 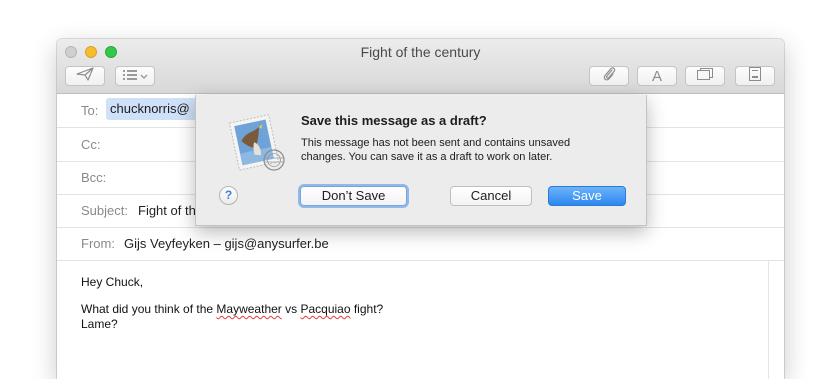 What do you see at coordinates (226, 243) in the screenshot?
I see `from-account-select: Gijs Veyfeyken – gijs@anysurfer.be` at bounding box center [226, 243].